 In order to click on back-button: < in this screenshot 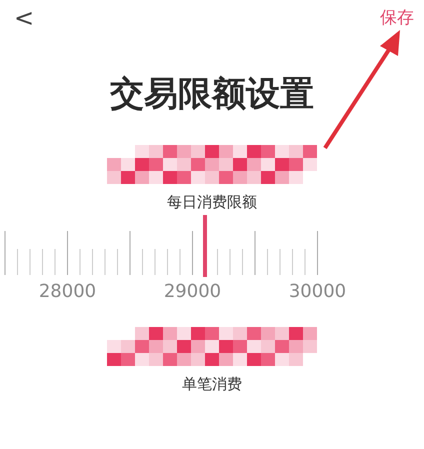, I will do `click(24, 18)`.